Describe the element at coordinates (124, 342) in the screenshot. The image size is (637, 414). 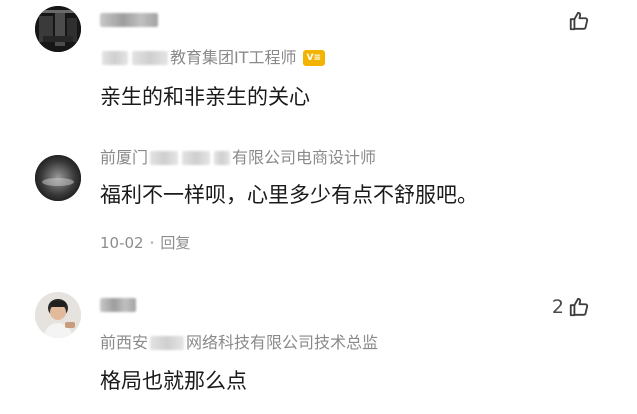
I see `user-title-prefix: 前西安` at that location.